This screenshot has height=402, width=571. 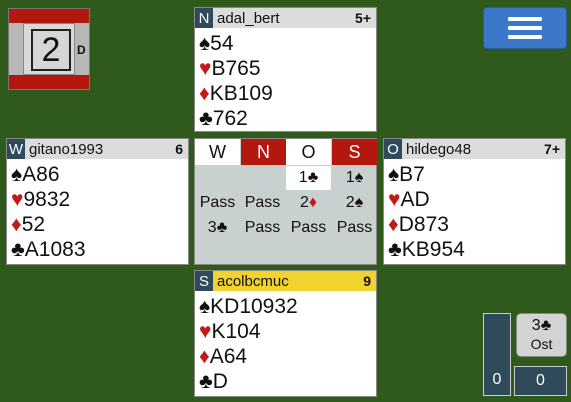 I want to click on player-name-west: gitano1993, so click(x=102, y=149).